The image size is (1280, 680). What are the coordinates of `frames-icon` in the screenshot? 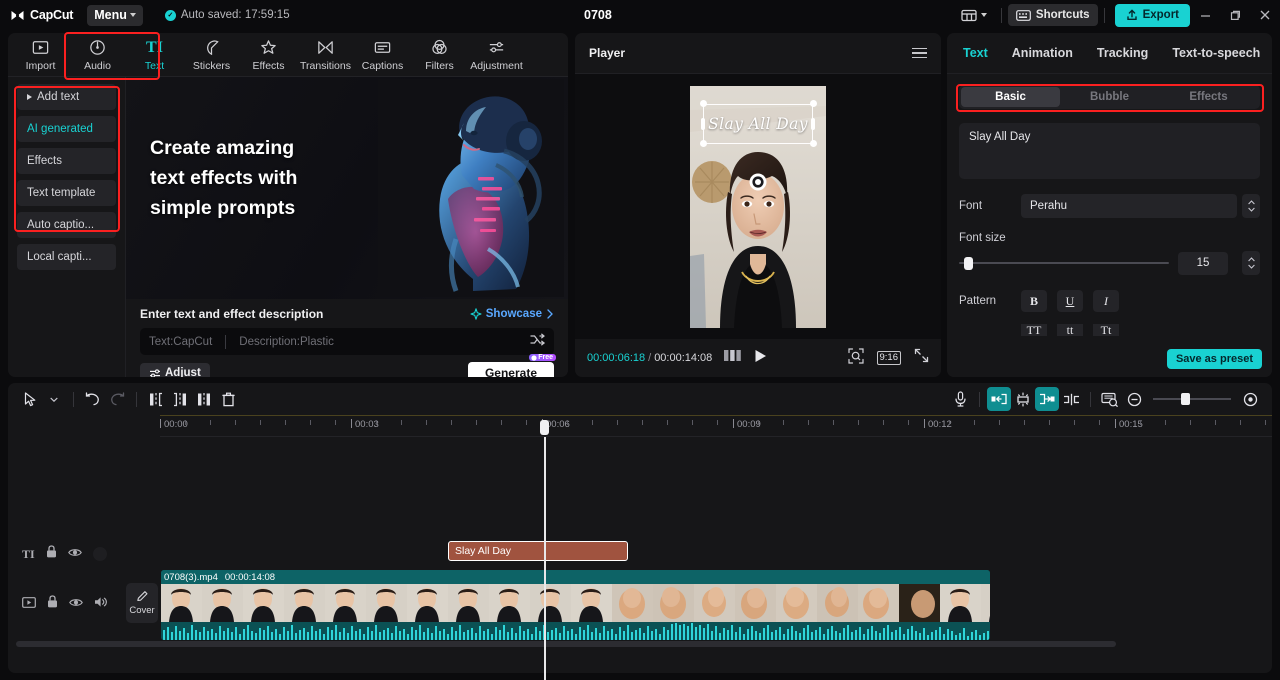 It's located at (733, 355).